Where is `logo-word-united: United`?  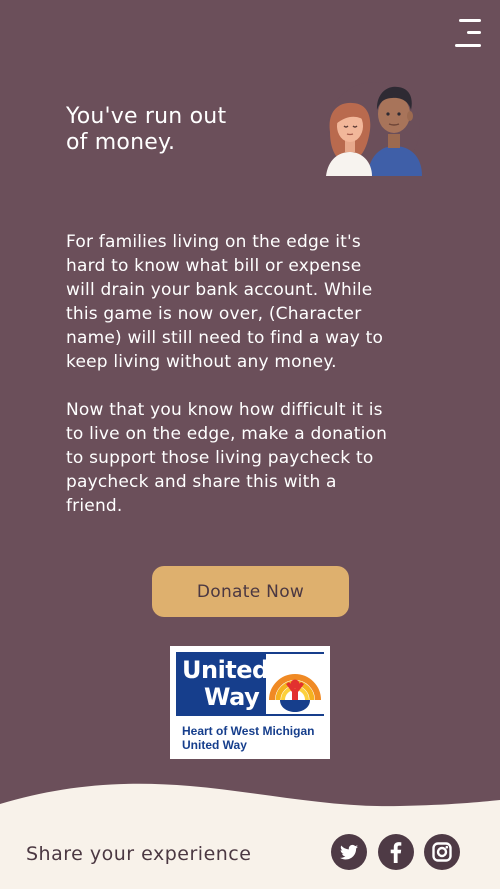 logo-word-united: United is located at coordinates (225, 670).